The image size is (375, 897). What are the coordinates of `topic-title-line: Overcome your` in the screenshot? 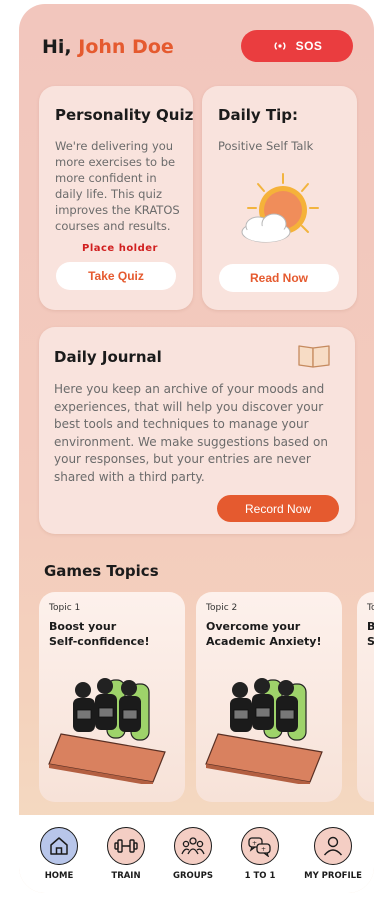 It's located at (253, 626).